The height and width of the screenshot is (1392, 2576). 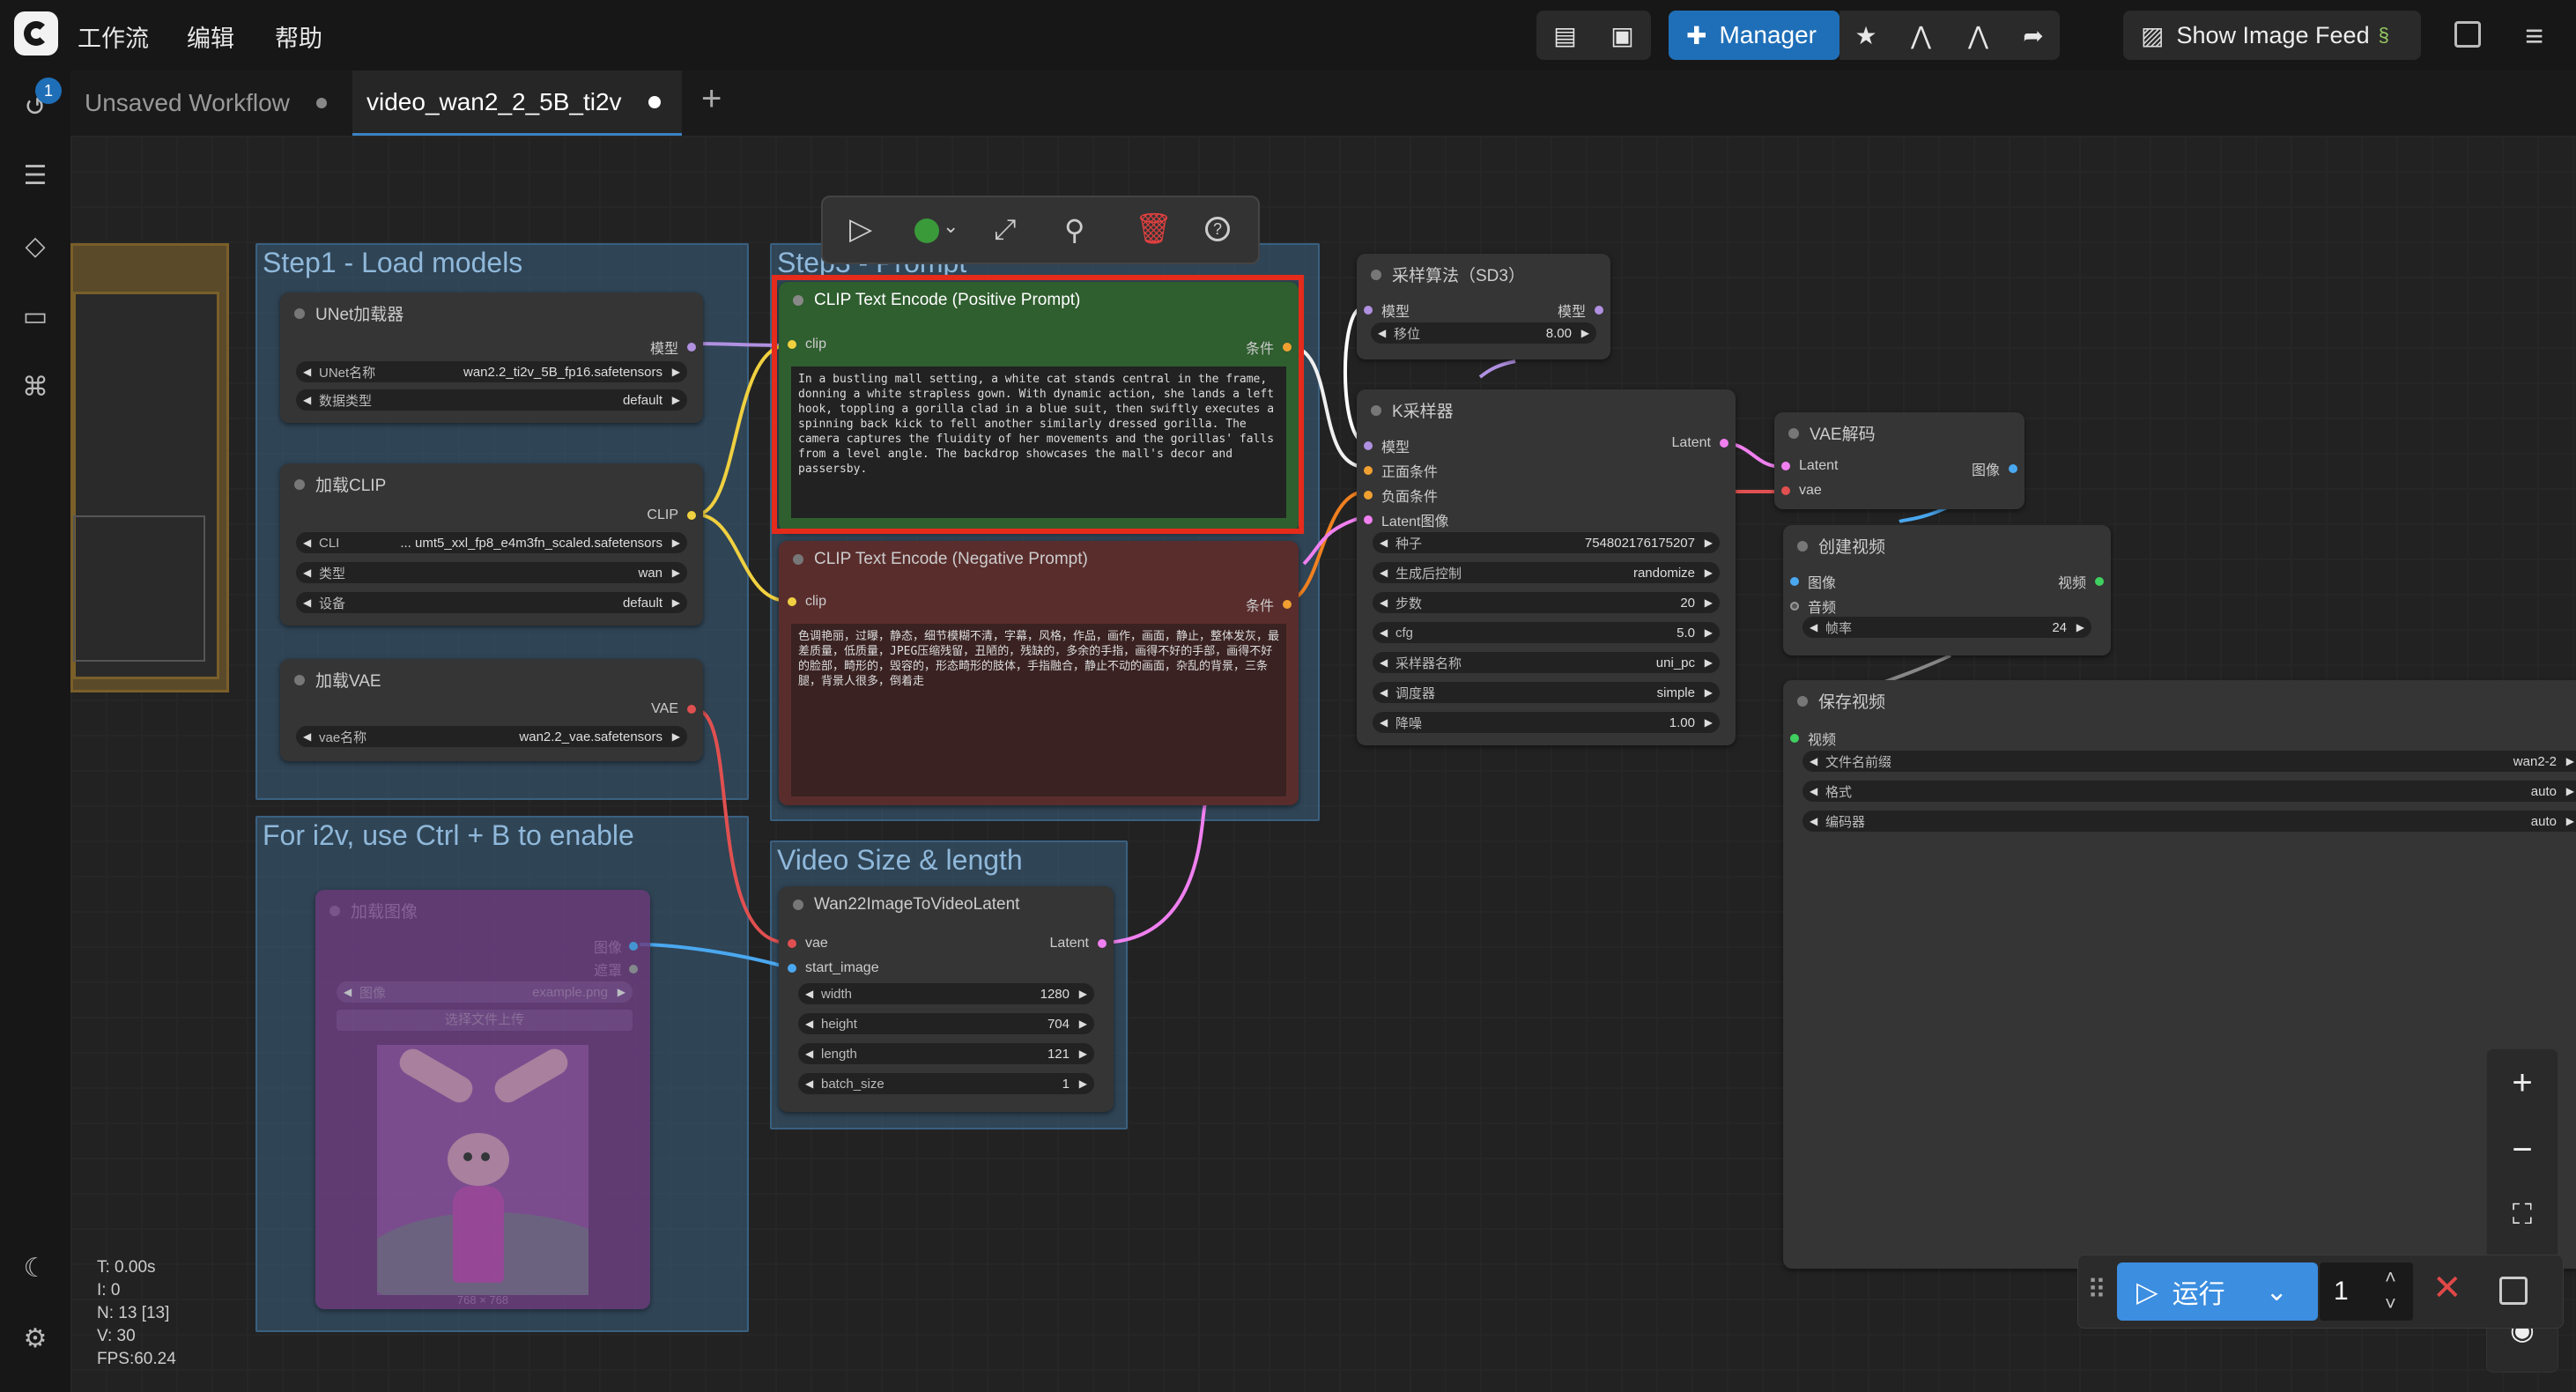 What do you see at coordinates (2189, 761) in the screenshot?
I see `widget-filename-prefix: 文件名前缀 wan2-2` at bounding box center [2189, 761].